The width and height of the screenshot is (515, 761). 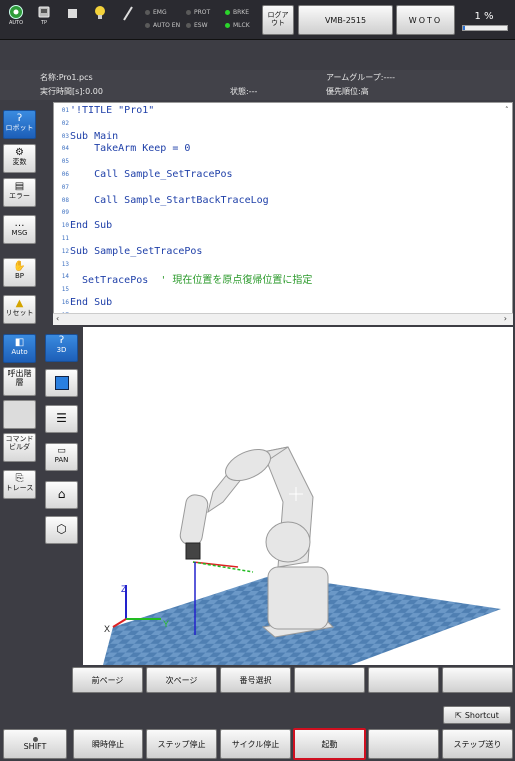 What do you see at coordinates (100, 20) in the screenshot?
I see `lamp-indicator` at bounding box center [100, 20].